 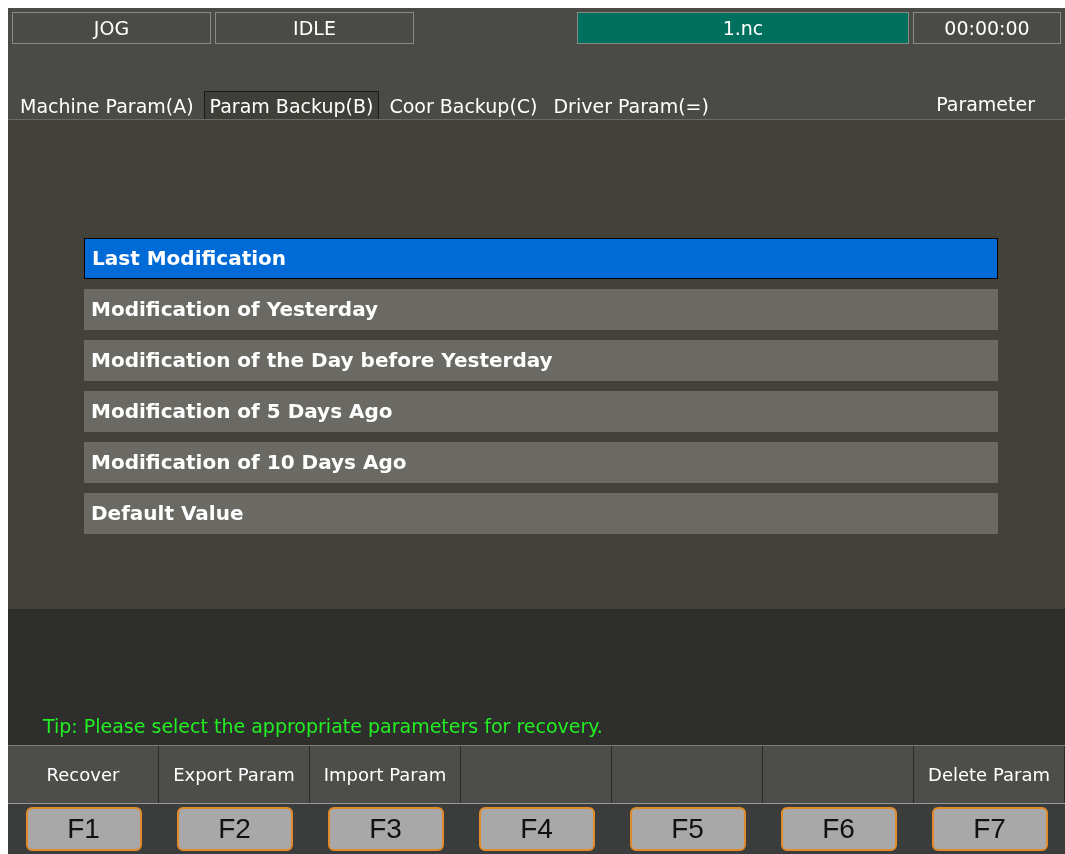 What do you see at coordinates (314, 28) in the screenshot?
I see `state-indicator: IDLE` at bounding box center [314, 28].